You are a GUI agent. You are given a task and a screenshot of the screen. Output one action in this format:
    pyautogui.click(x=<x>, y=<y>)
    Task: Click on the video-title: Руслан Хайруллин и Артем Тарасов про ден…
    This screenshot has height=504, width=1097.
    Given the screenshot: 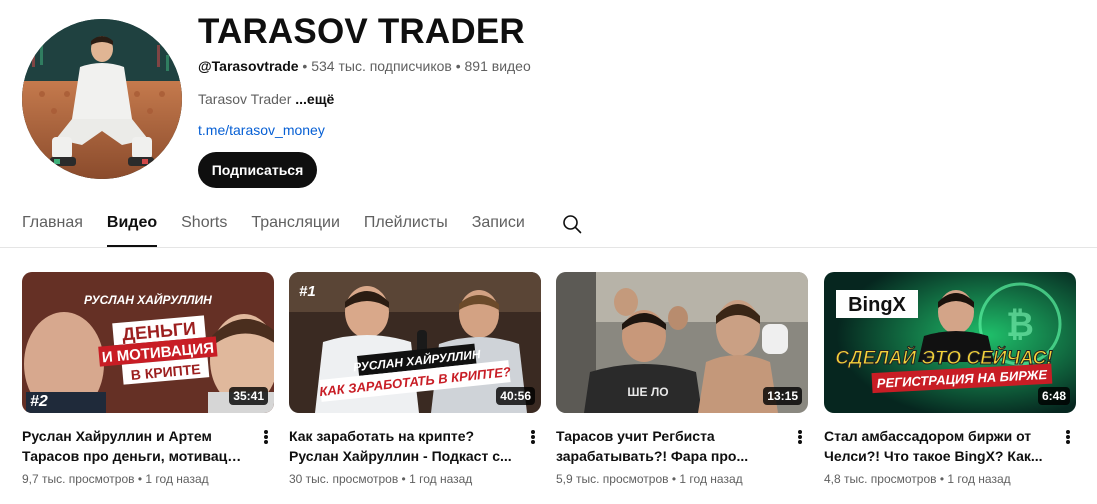 What is the action you would take?
    pyautogui.click(x=135, y=446)
    